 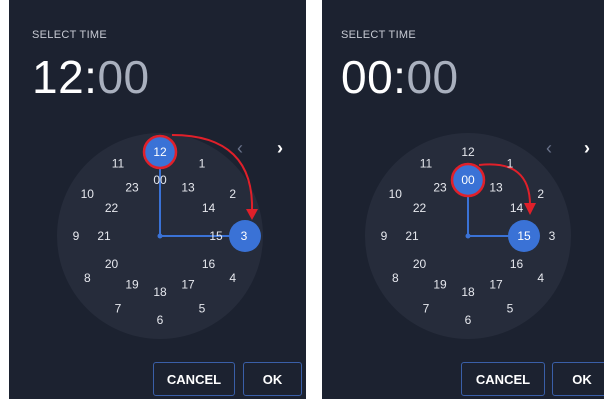 I want to click on hours-value: 12, so click(x=58, y=77).